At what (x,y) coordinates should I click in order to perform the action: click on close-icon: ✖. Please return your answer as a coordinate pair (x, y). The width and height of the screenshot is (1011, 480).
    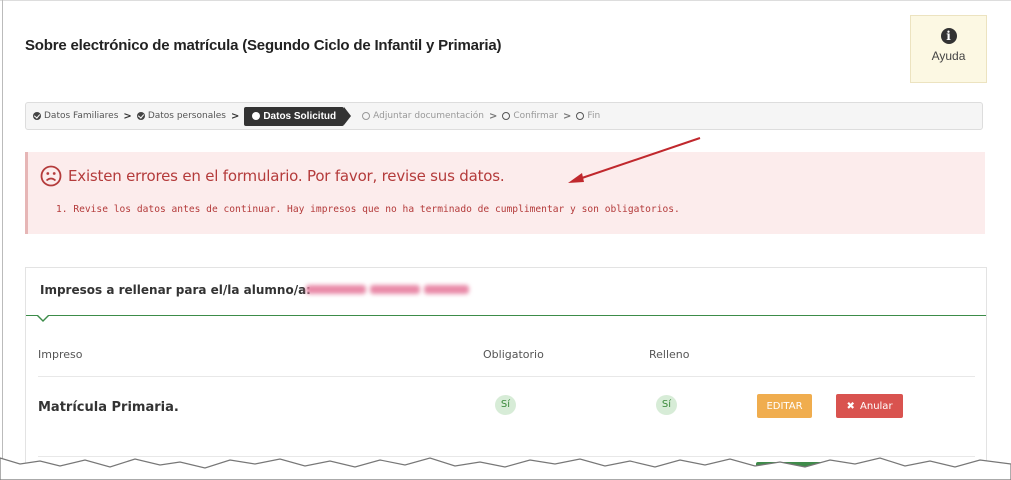
    Looking at the image, I should click on (850, 406).